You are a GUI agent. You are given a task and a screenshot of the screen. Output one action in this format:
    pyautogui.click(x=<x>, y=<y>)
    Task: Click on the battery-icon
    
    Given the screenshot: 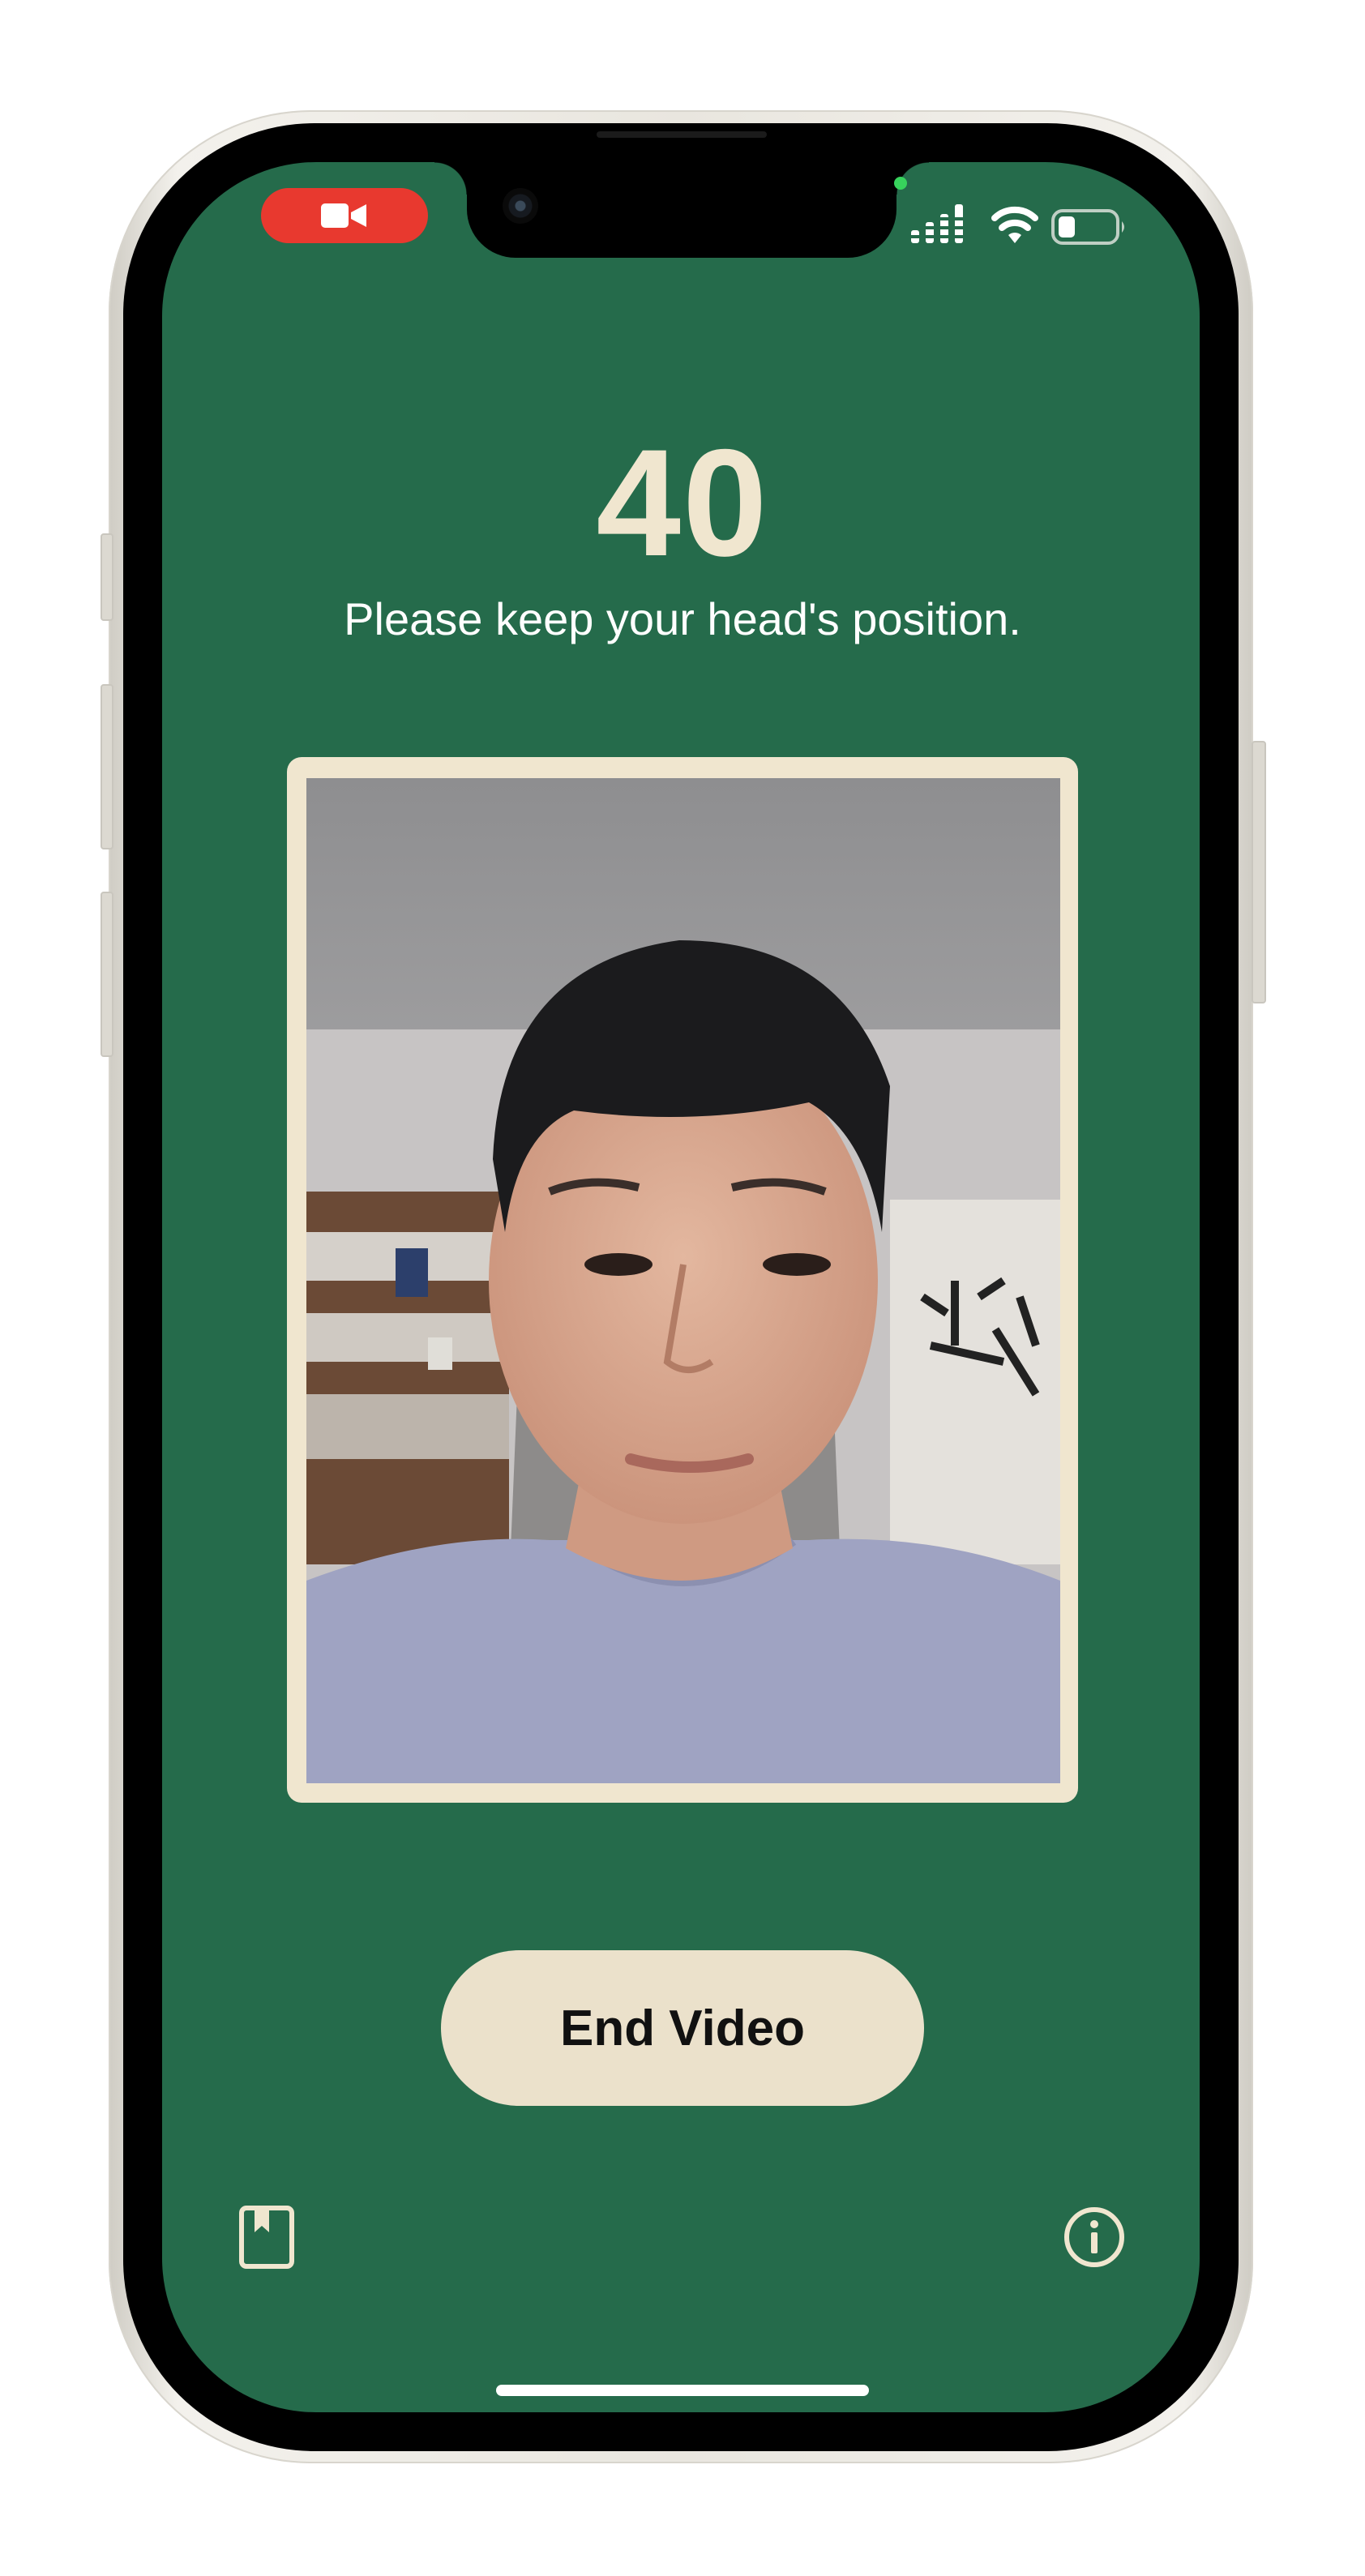 What is the action you would take?
    pyautogui.click(x=1087, y=227)
    